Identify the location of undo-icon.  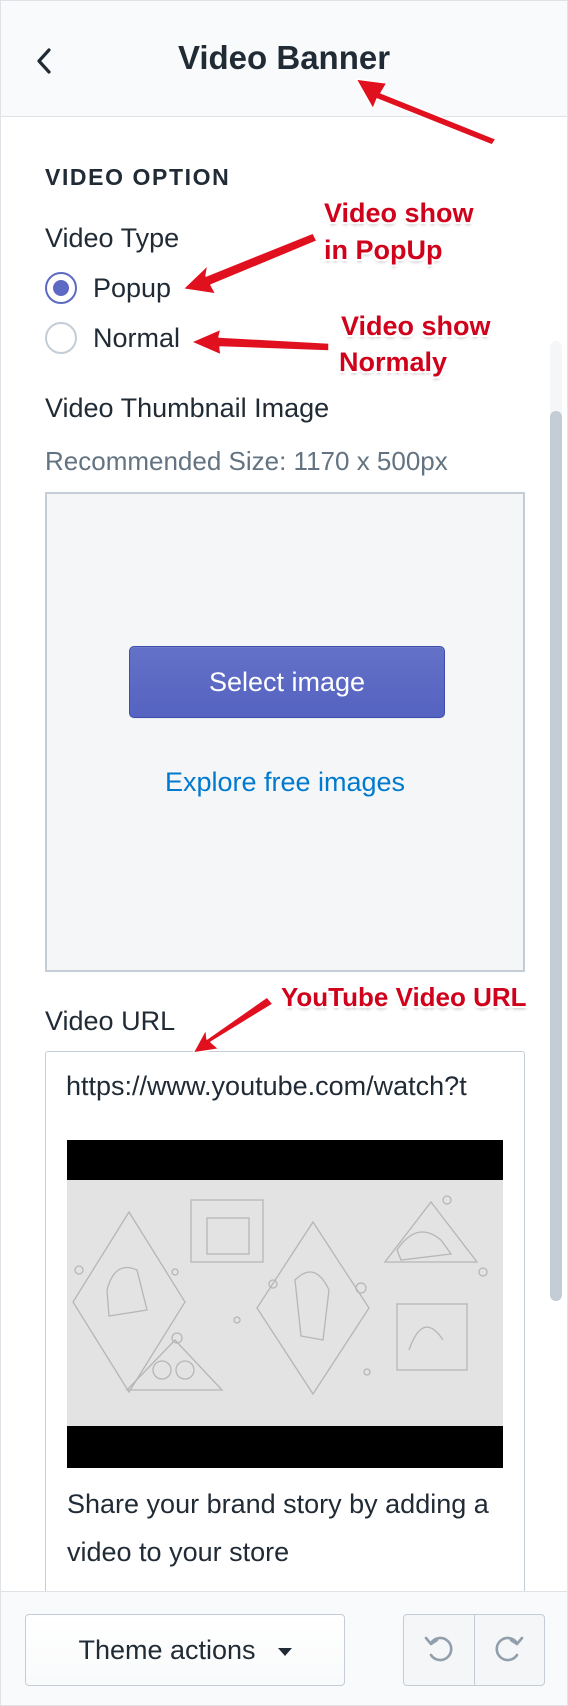
(439, 1650).